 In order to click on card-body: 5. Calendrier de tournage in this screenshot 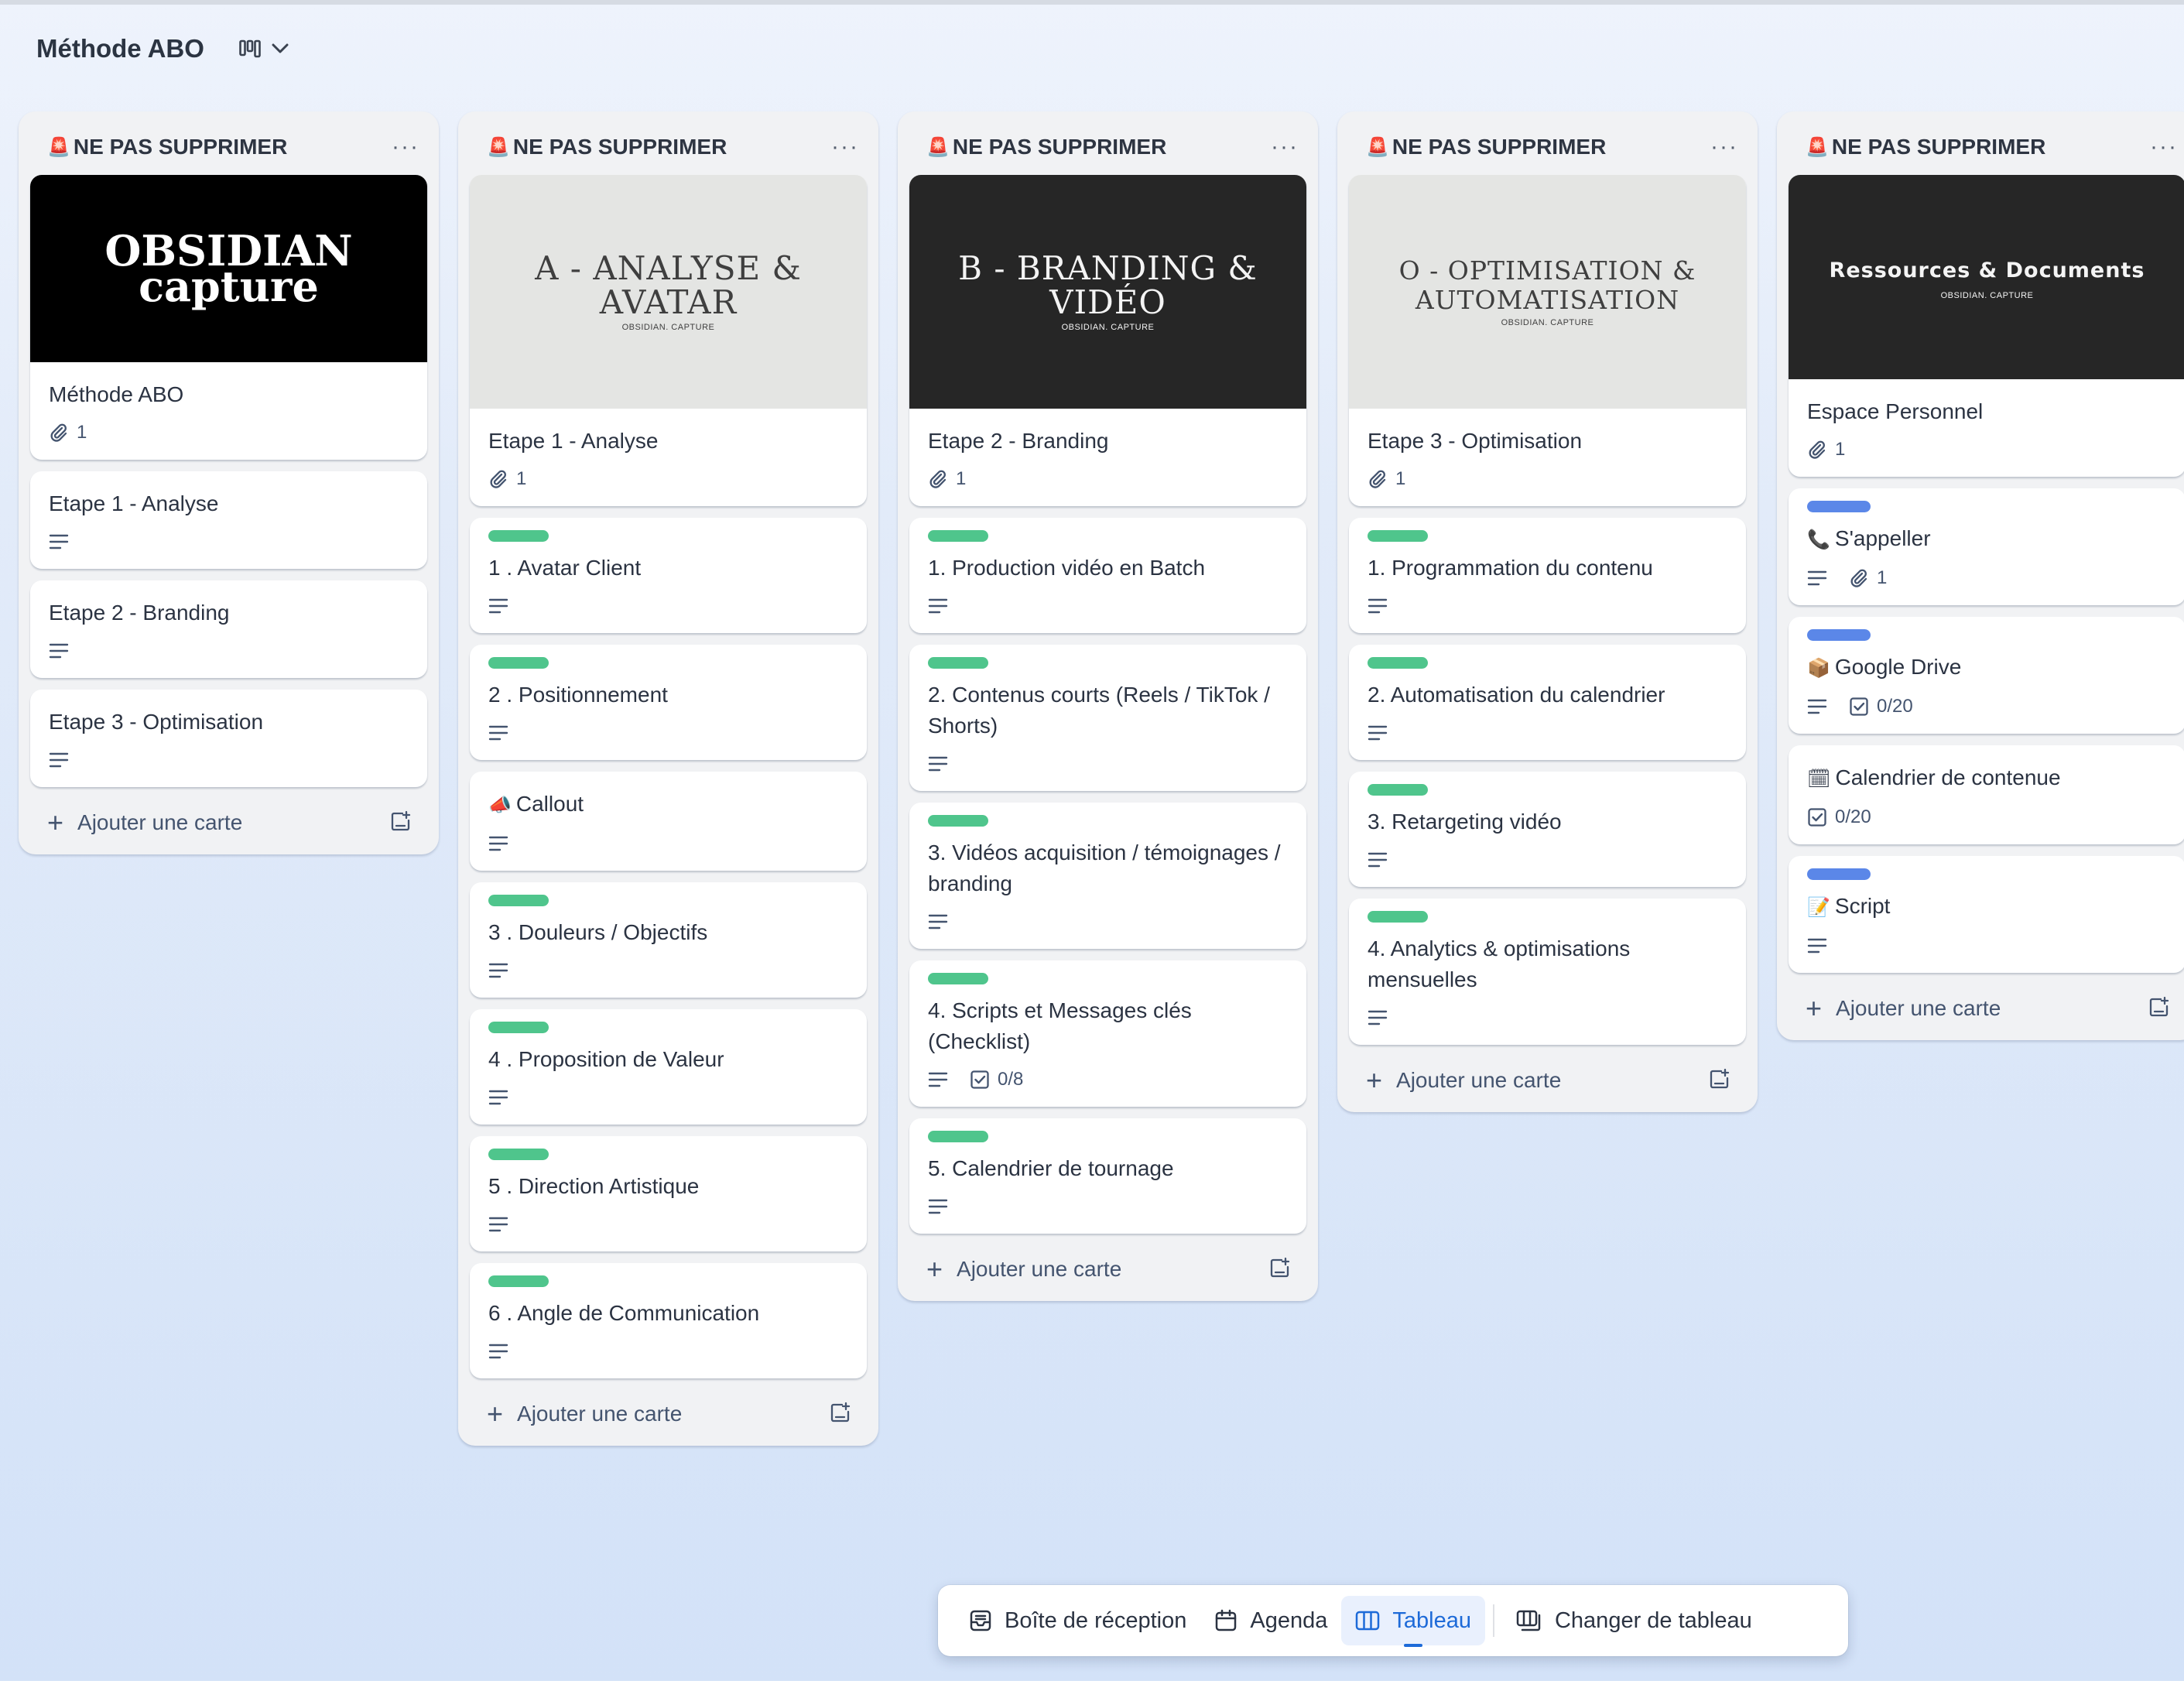, I will do `click(1107, 1176)`.